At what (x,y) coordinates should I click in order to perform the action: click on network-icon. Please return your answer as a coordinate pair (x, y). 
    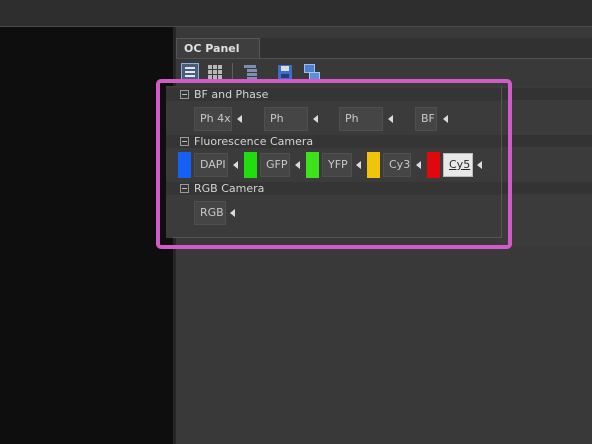
    Looking at the image, I should click on (311, 72).